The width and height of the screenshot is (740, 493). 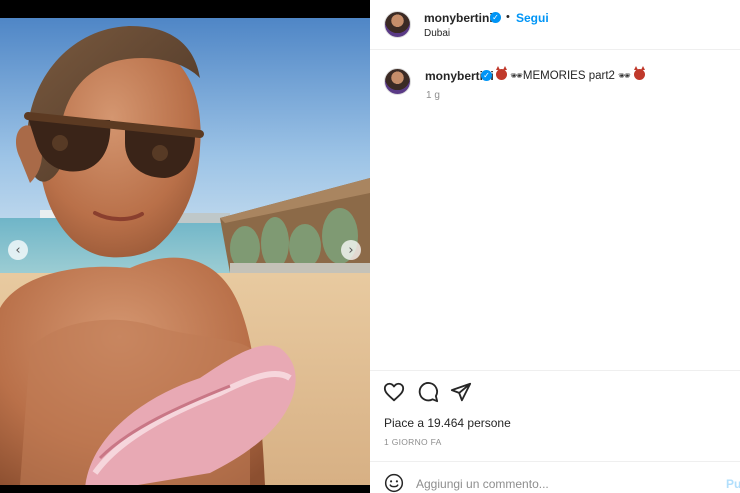 What do you see at coordinates (458, 18) in the screenshot?
I see `author-username: monybertini` at bounding box center [458, 18].